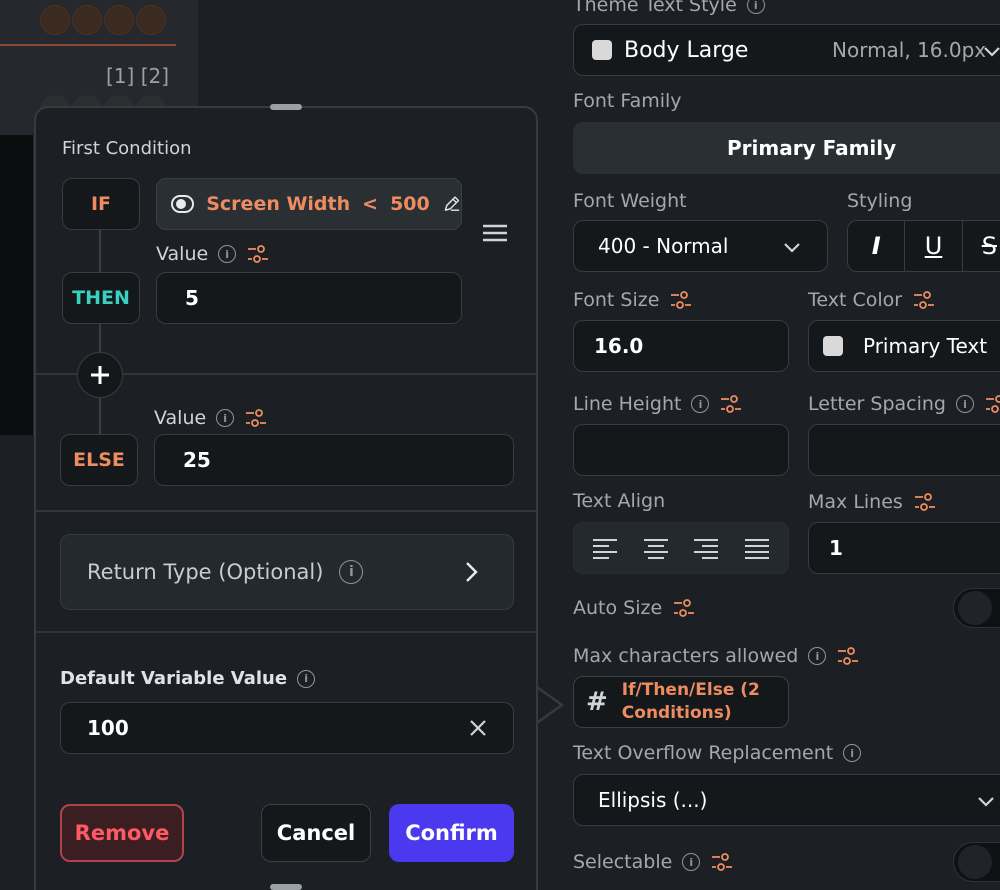 The image size is (1000, 890). I want to click on plus-icon, so click(100, 375).